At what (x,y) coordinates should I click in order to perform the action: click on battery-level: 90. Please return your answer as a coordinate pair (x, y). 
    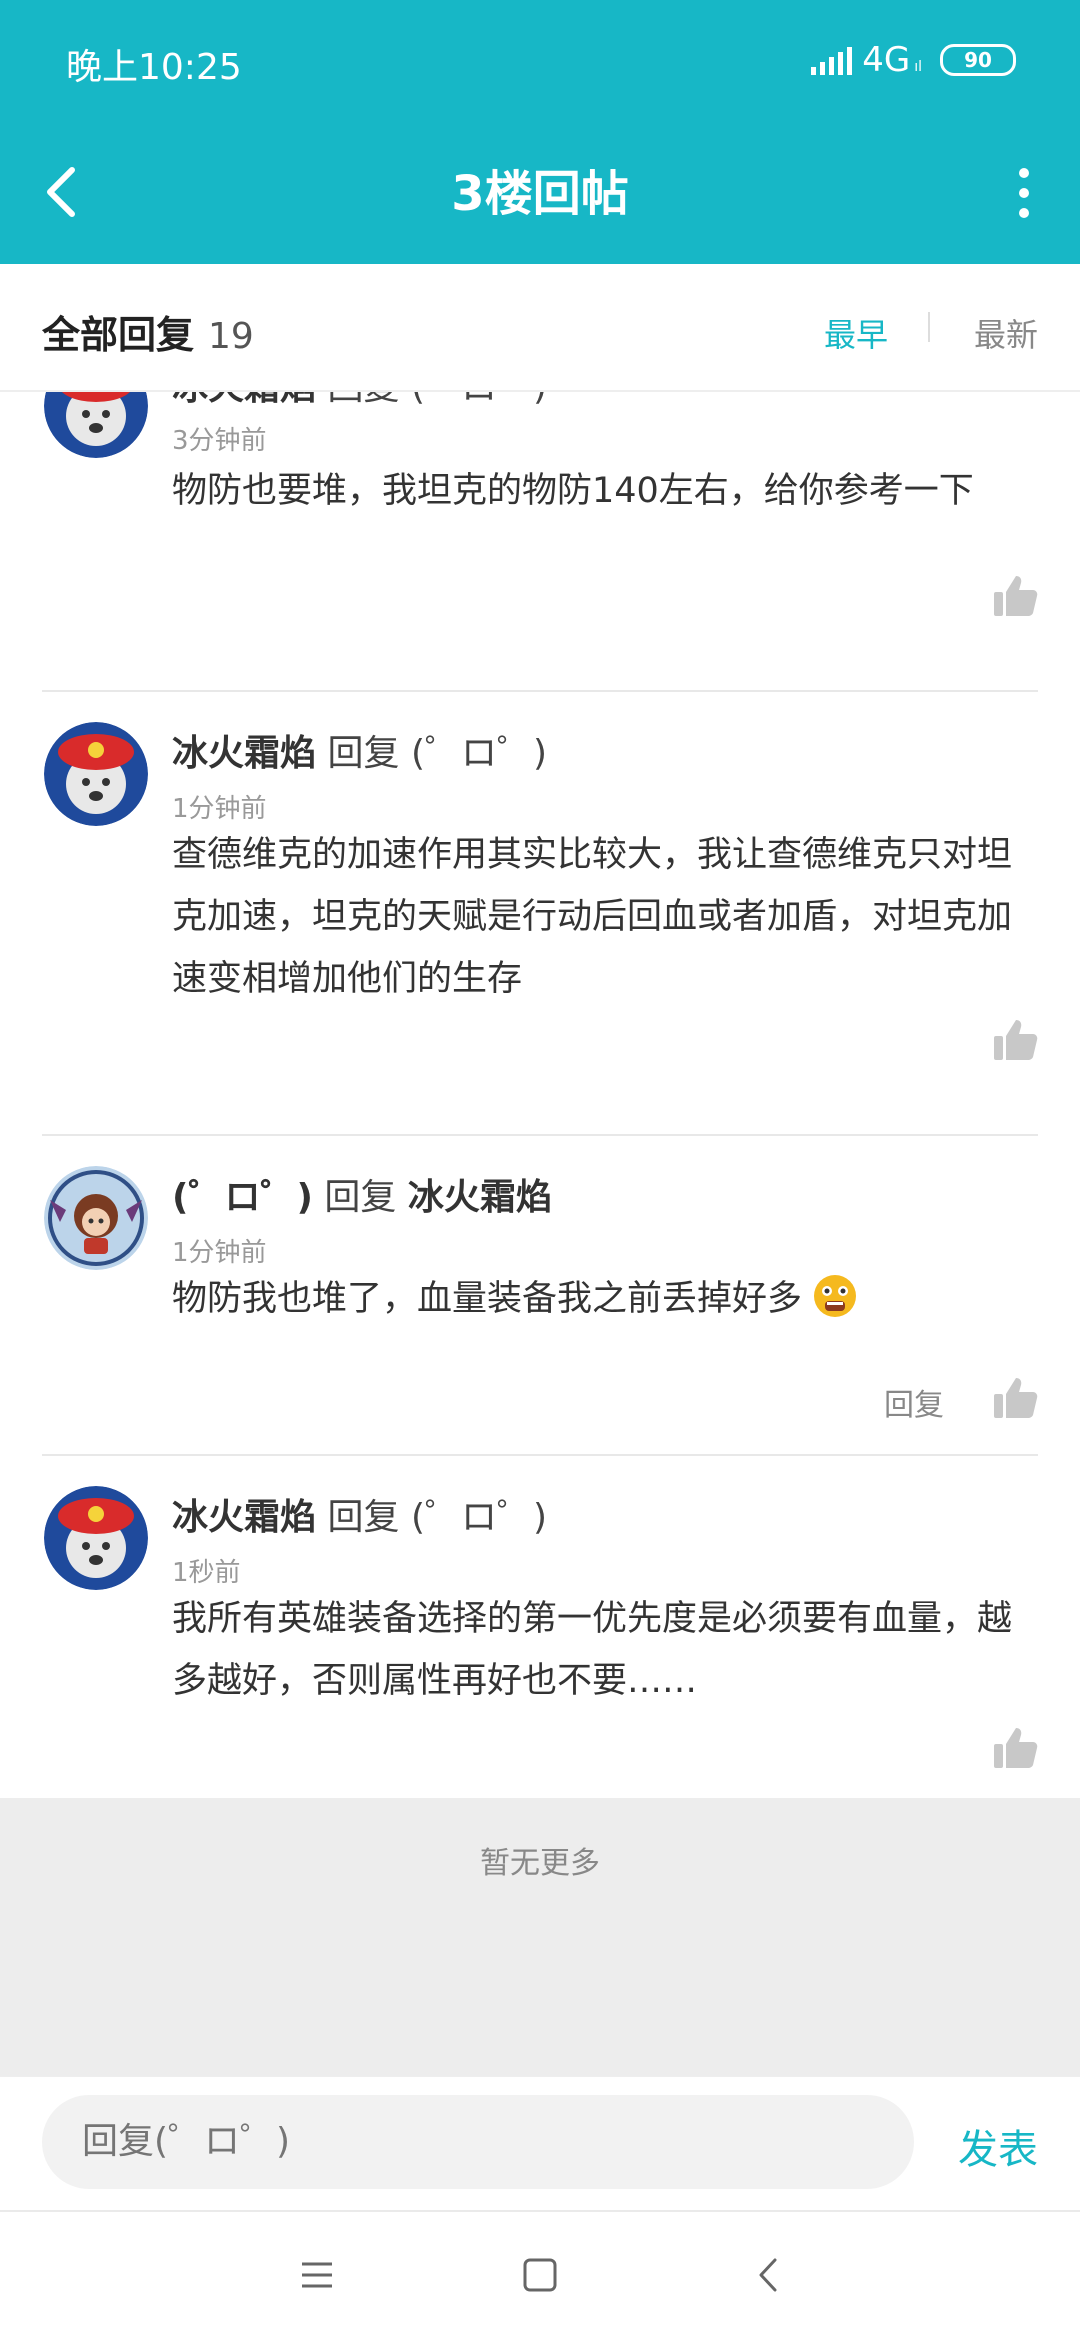
    Looking at the image, I should click on (978, 60).